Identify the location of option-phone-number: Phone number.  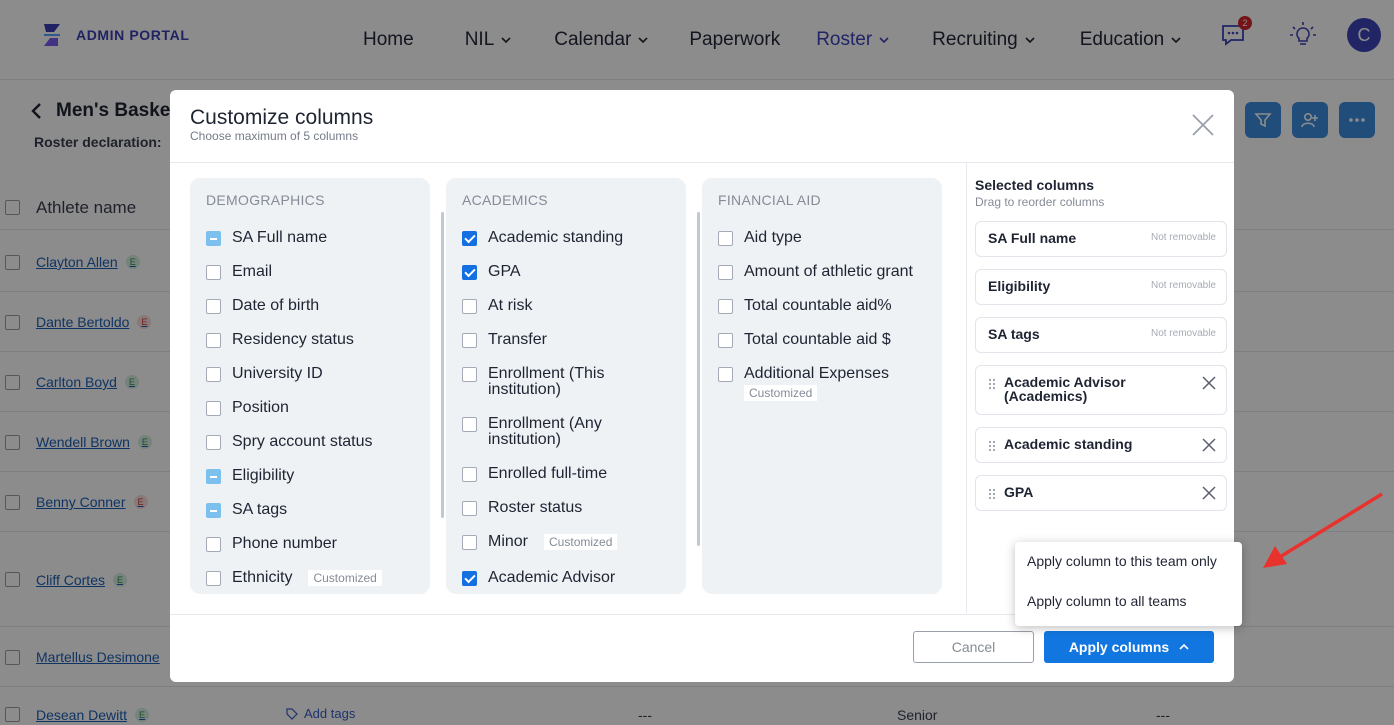
(271, 544).